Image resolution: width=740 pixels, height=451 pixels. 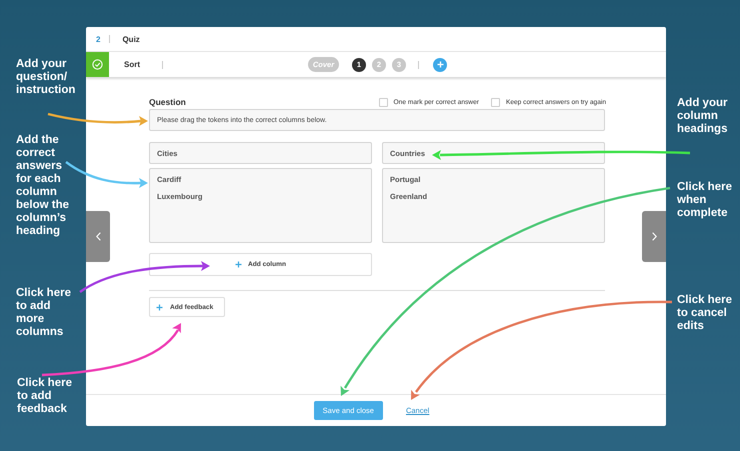 I want to click on question-label: Question, so click(x=167, y=102).